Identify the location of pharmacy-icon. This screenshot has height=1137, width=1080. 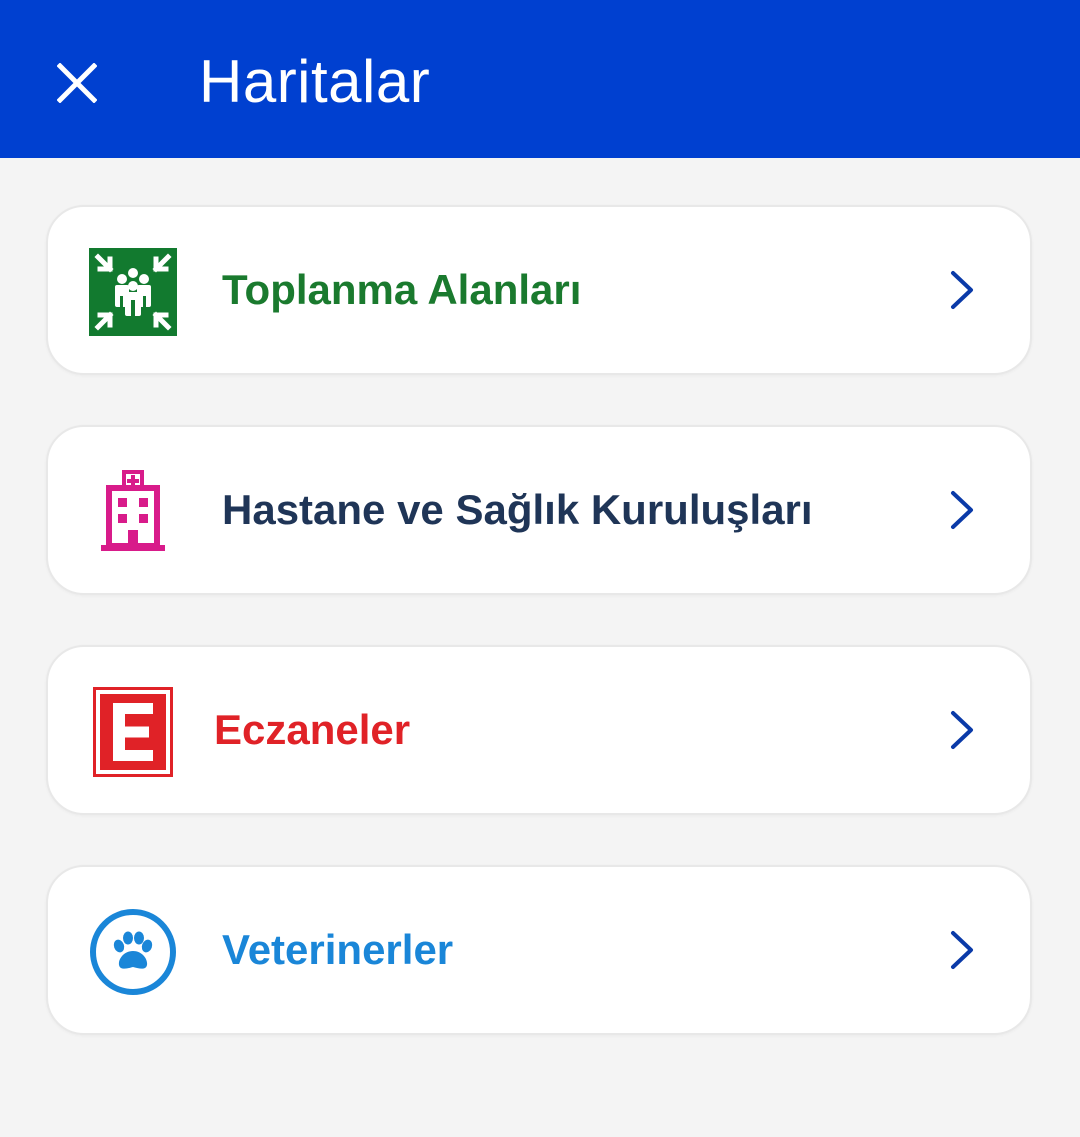
(133, 732).